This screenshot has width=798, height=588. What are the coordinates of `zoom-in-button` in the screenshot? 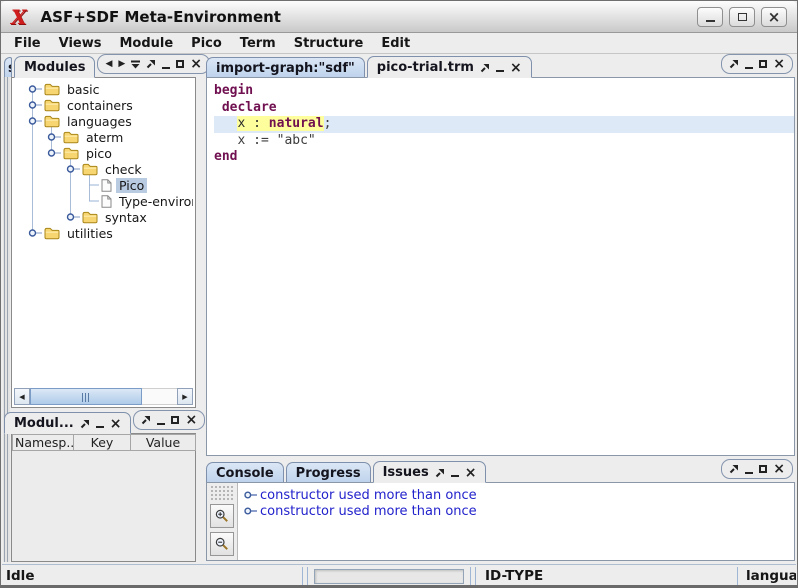 It's located at (222, 516).